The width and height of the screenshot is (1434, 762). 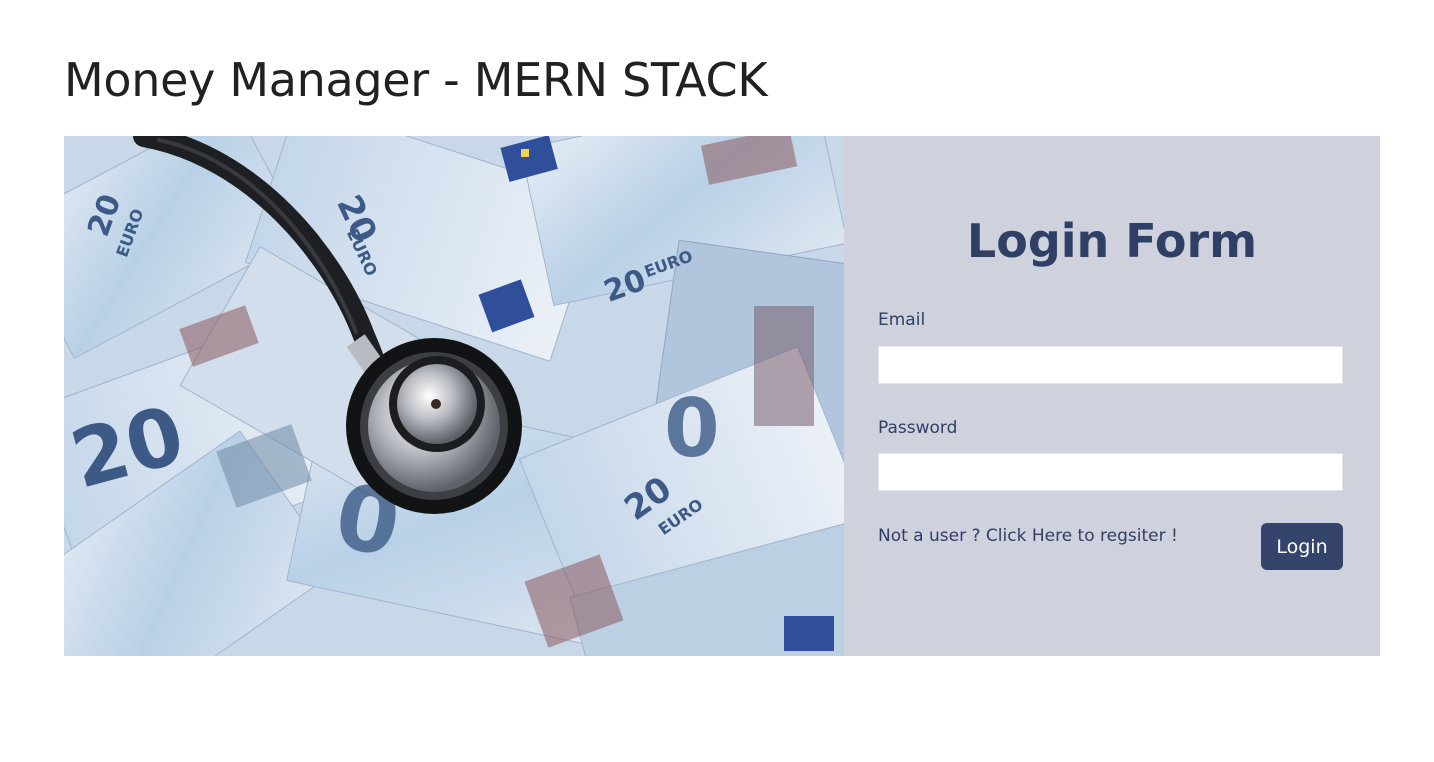 I want to click on page-title: Money Manager - MERN STACK, so click(x=416, y=80).